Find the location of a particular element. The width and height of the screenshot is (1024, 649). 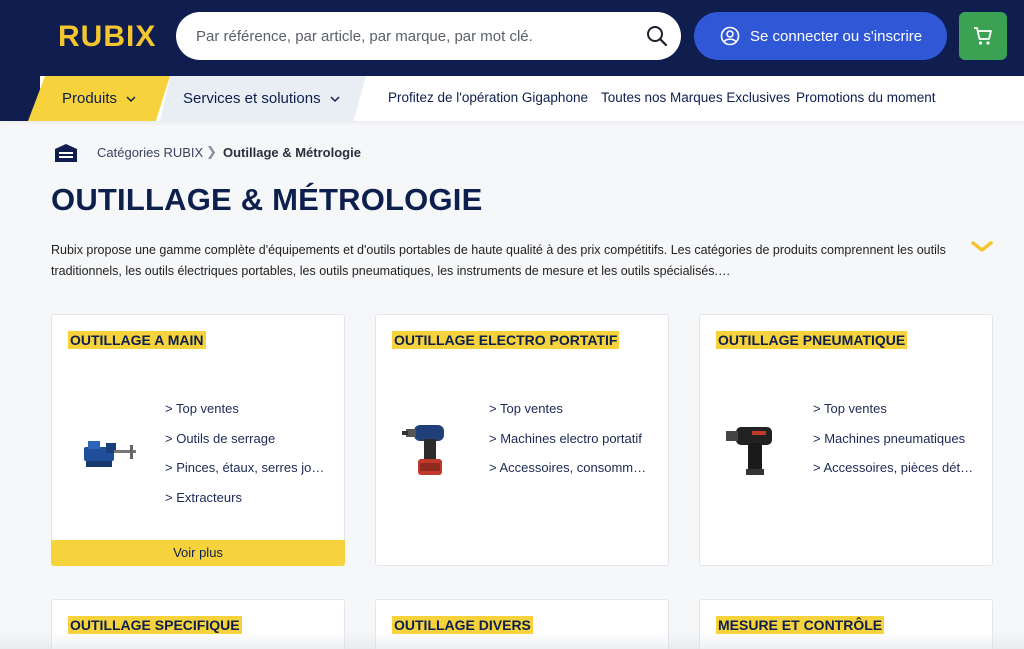

card-link: > Machines pneumatiques is located at coordinates (894, 446).